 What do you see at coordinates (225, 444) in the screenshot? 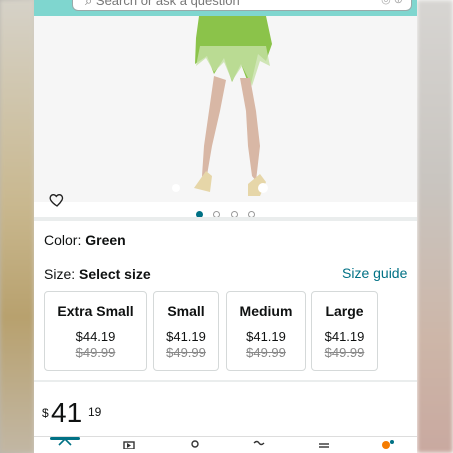
I see `bottom-navigation` at bounding box center [225, 444].